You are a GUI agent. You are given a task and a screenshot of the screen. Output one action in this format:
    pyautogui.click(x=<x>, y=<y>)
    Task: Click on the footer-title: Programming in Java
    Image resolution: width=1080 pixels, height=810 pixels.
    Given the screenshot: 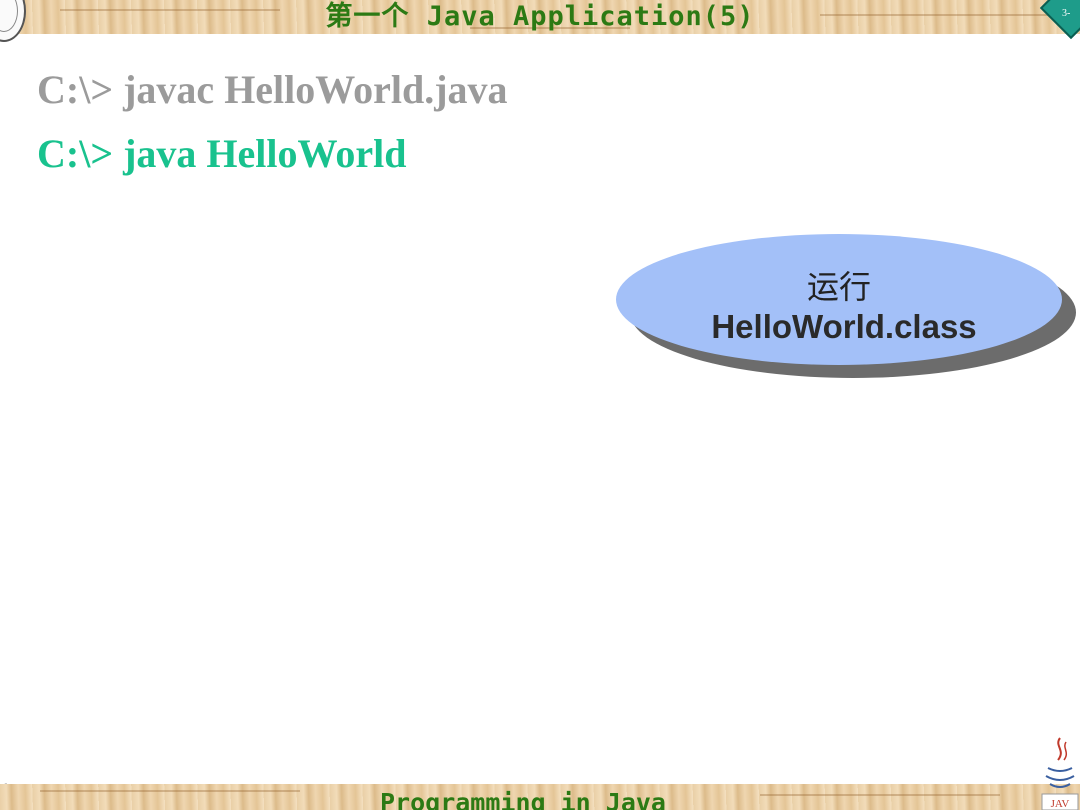 What is the action you would take?
    pyautogui.click(x=523, y=799)
    